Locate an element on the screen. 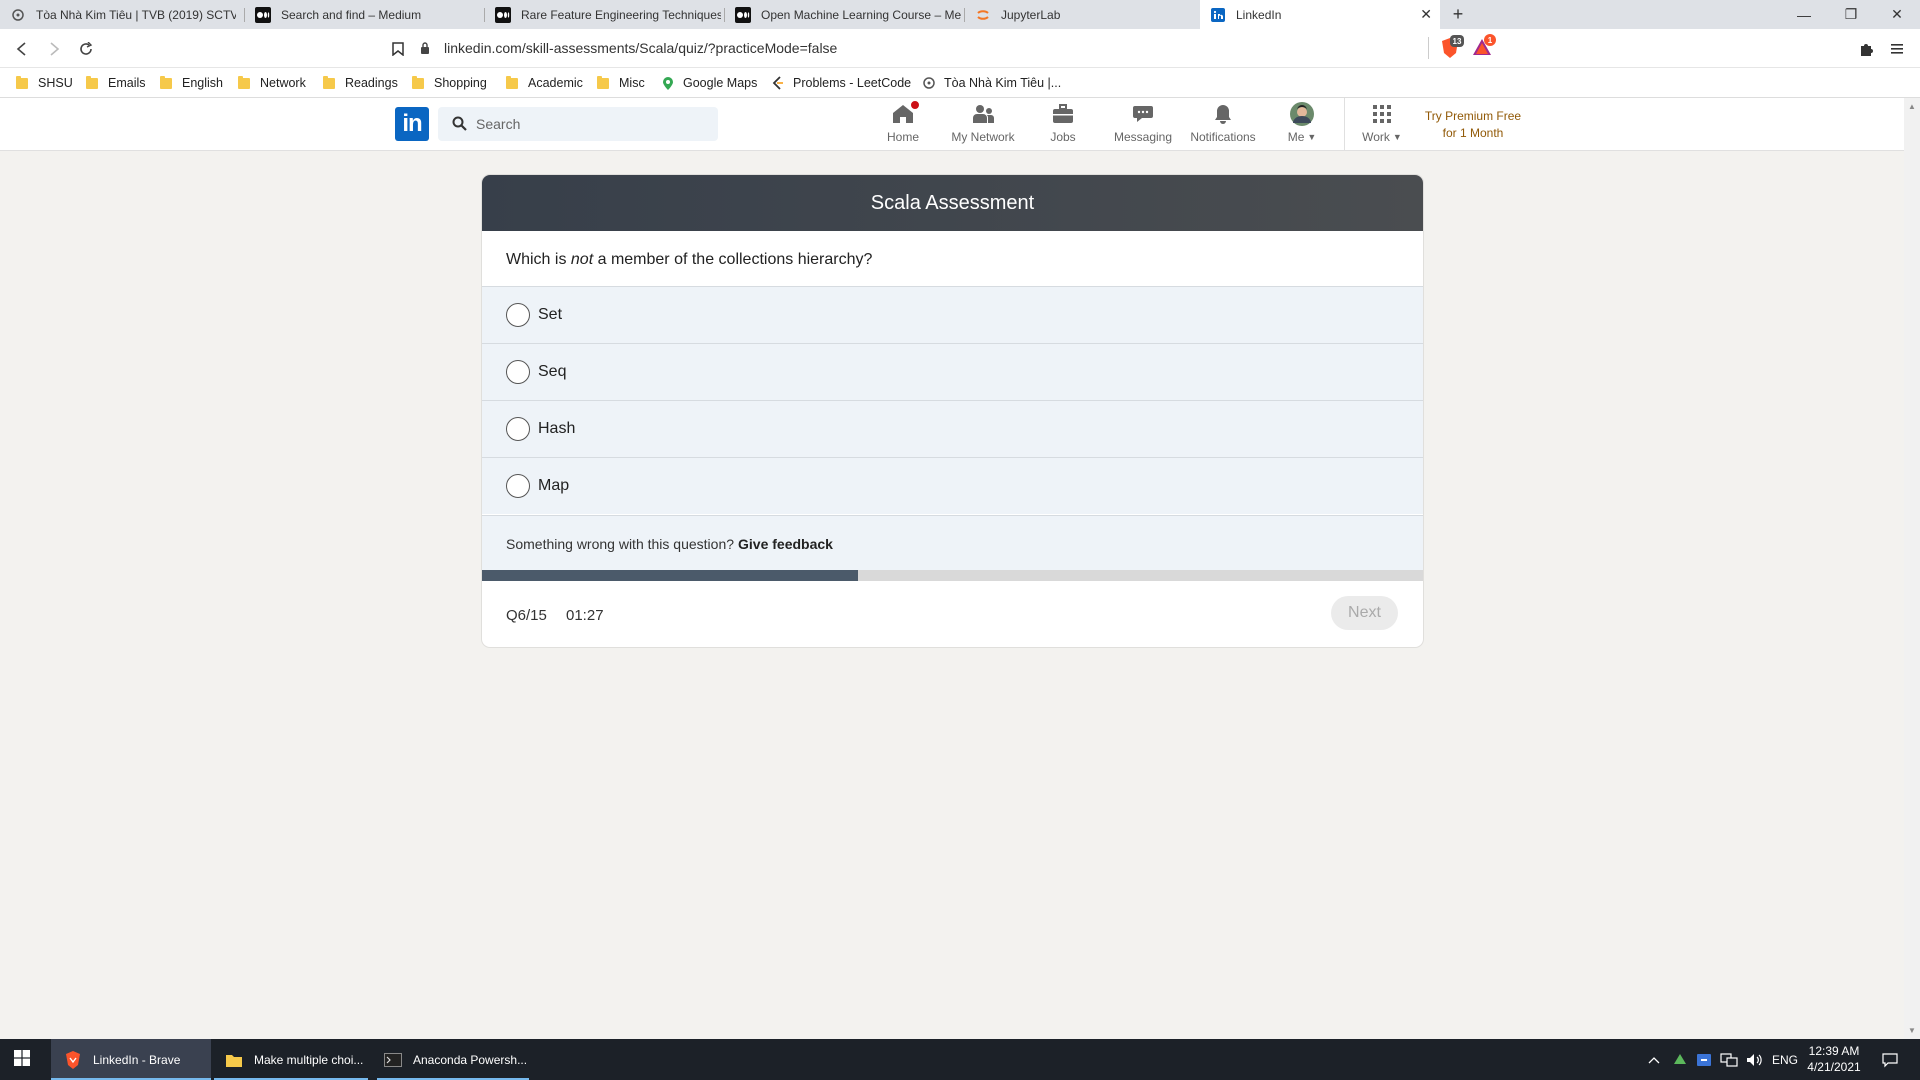  bookmark-leetcode: Problems - LeetCode is located at coordinates (841, 83).